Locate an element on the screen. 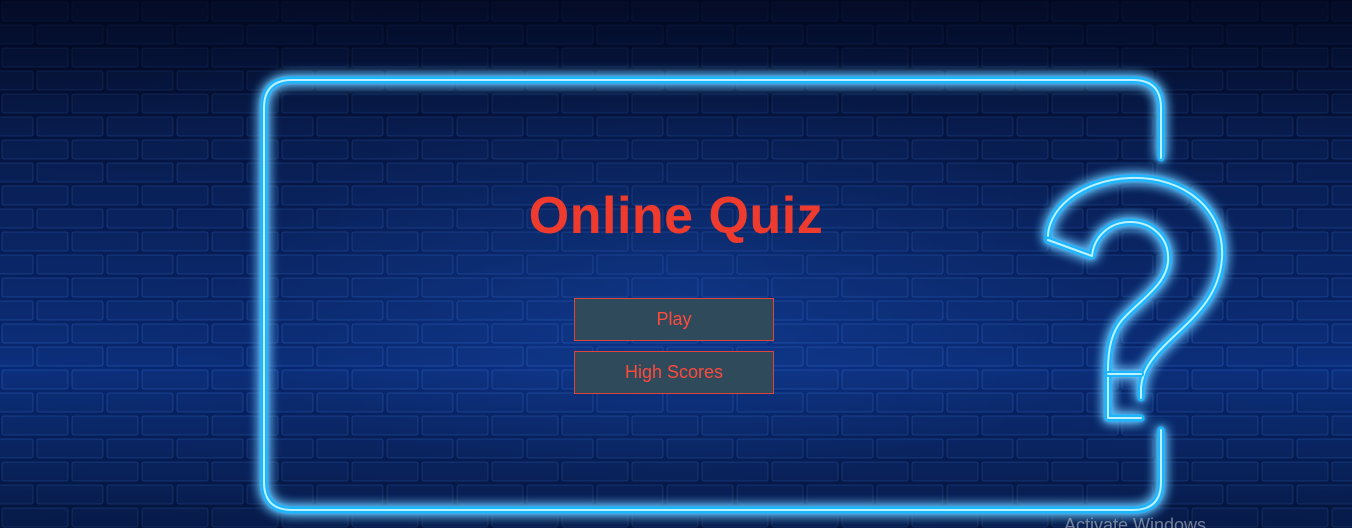 This screenshot has width=1352, height=528. high-scores-button: High Scores is located at coordinates (674, 372).